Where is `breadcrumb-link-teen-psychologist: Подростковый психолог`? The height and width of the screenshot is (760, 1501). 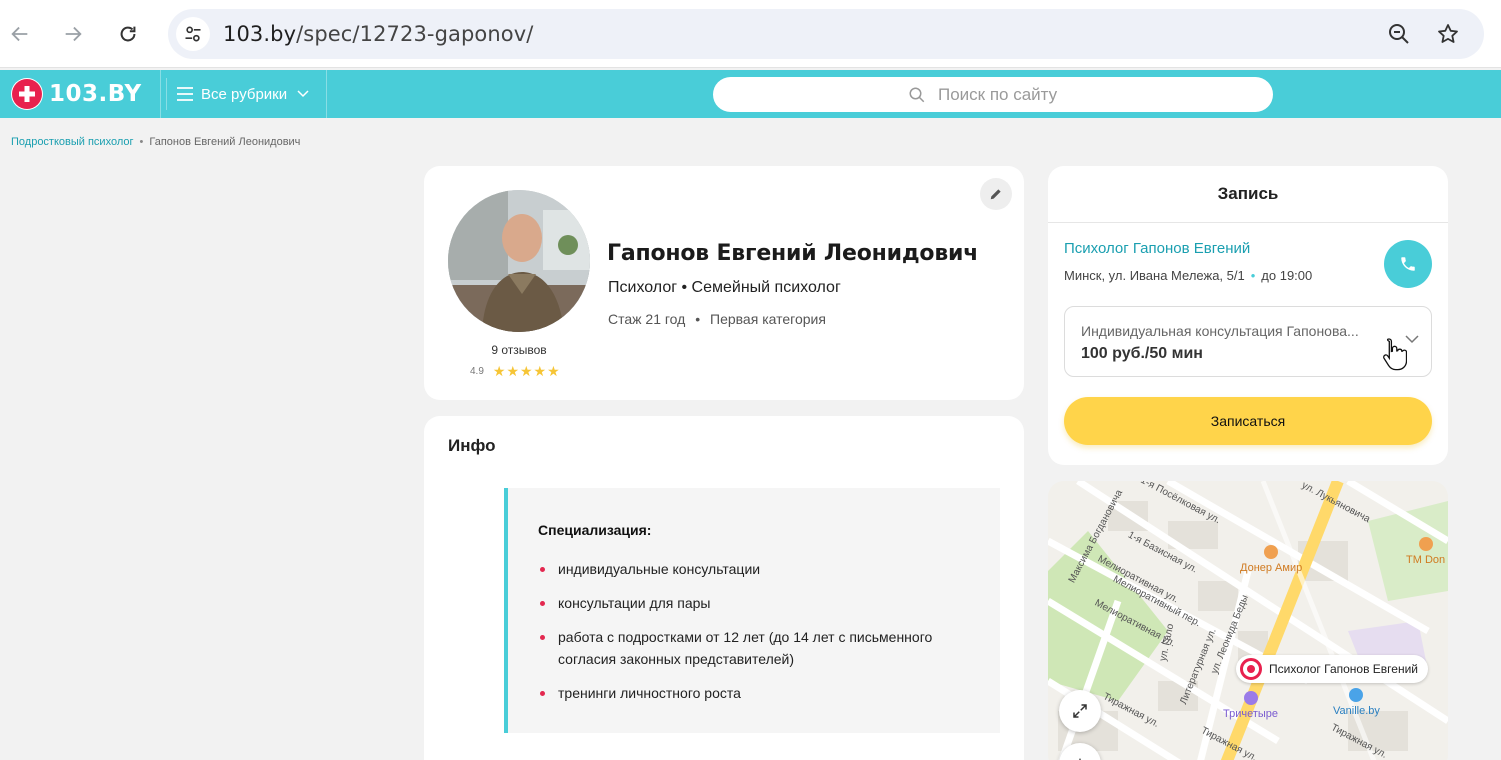 breadcrumb-link-teen-psychologist: Подростковый психолог is located at coordinates (72, 142).